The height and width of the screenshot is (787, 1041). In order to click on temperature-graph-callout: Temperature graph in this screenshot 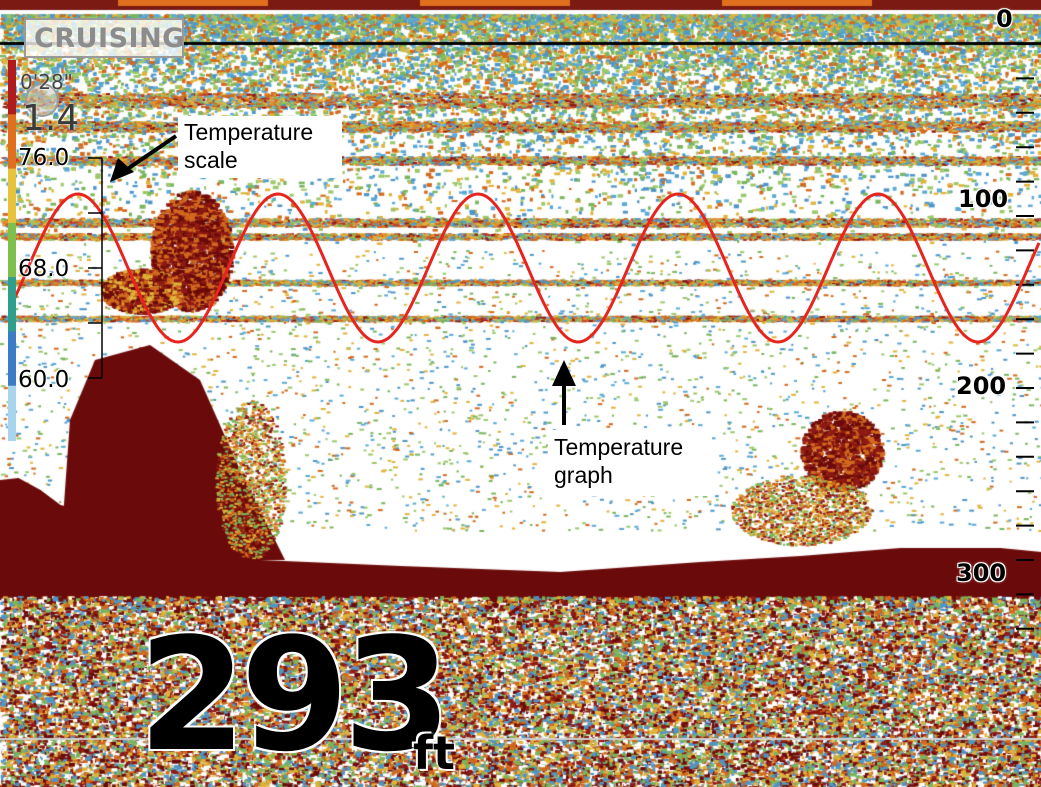, I will do `click(630, 463)`.